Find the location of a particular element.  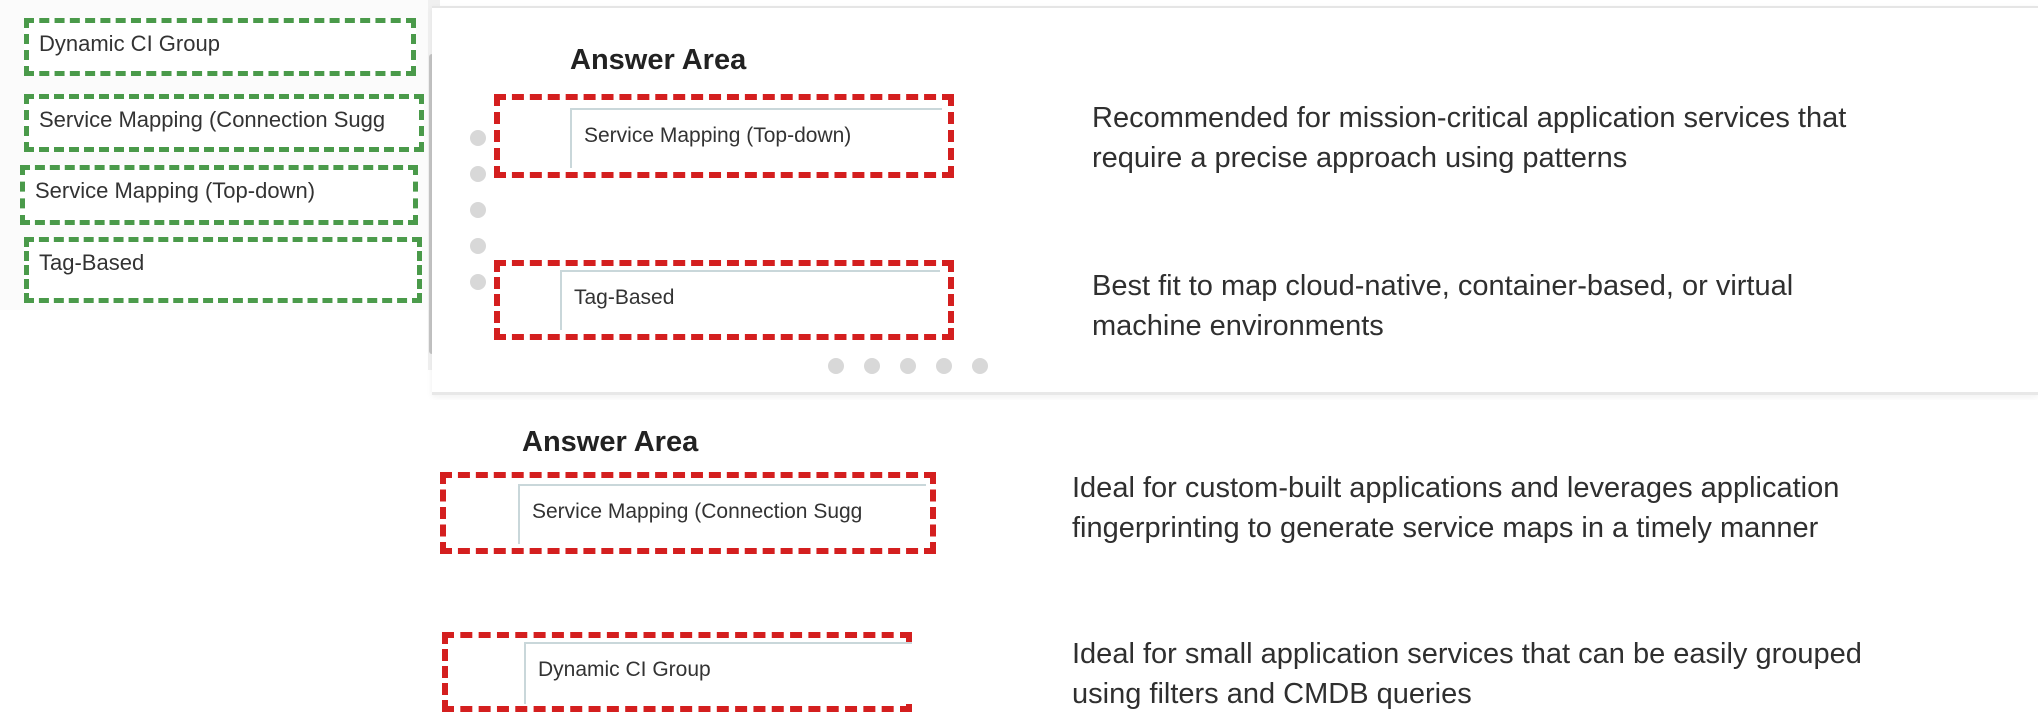

source-option-label: Dynamic CI Group is located at coordinates (129, 43).